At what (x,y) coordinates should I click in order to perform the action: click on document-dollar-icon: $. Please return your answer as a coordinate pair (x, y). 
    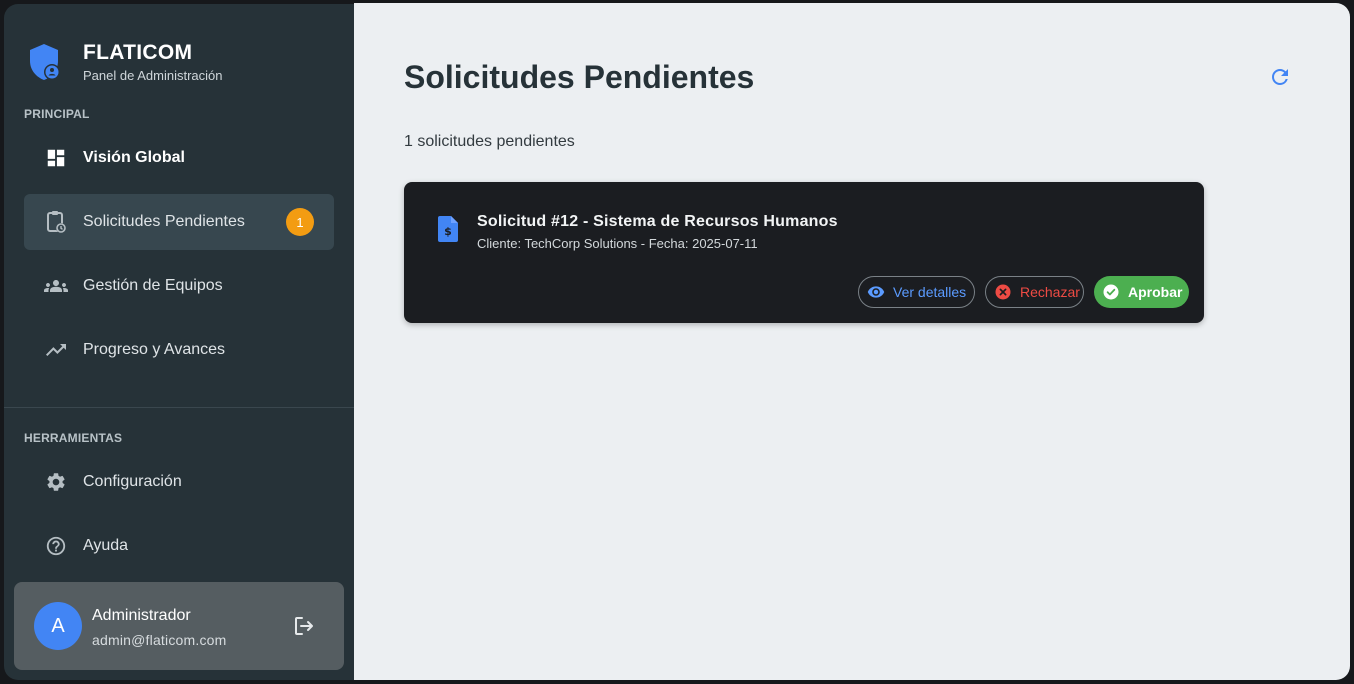
    Looking at the image, I should click on (449, 229).